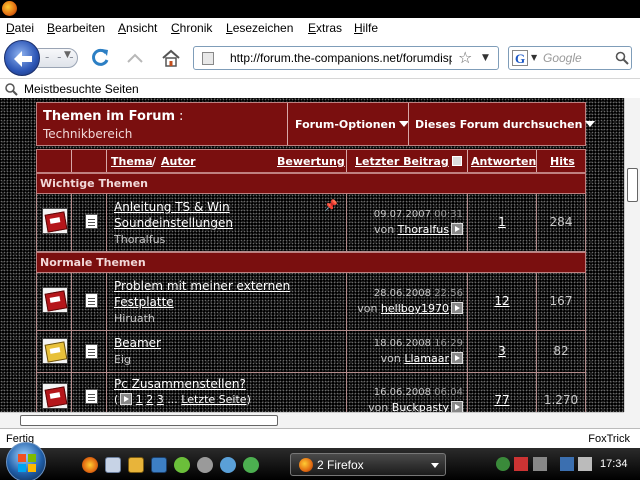 The width and height of the screenshot is (640, 480). What do you see at coordinates (9, 8) in the screenshot?
I see `firefox-logo-icon` at bounding box center [9, 8].